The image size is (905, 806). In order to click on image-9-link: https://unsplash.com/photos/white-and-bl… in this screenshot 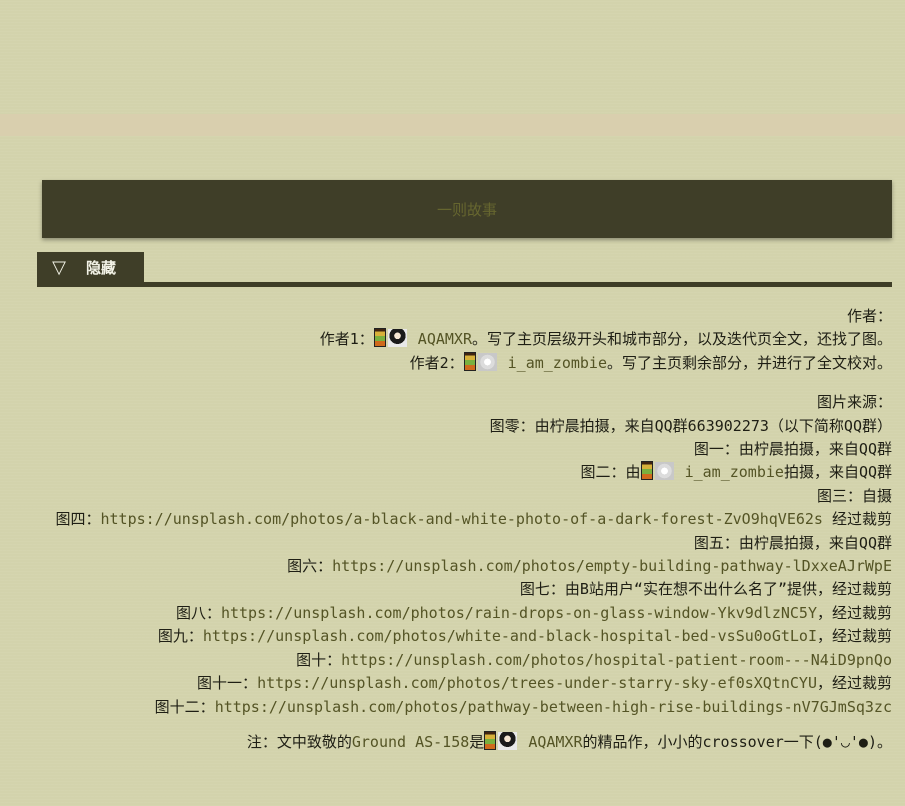, I will do `click(510, 636)`.